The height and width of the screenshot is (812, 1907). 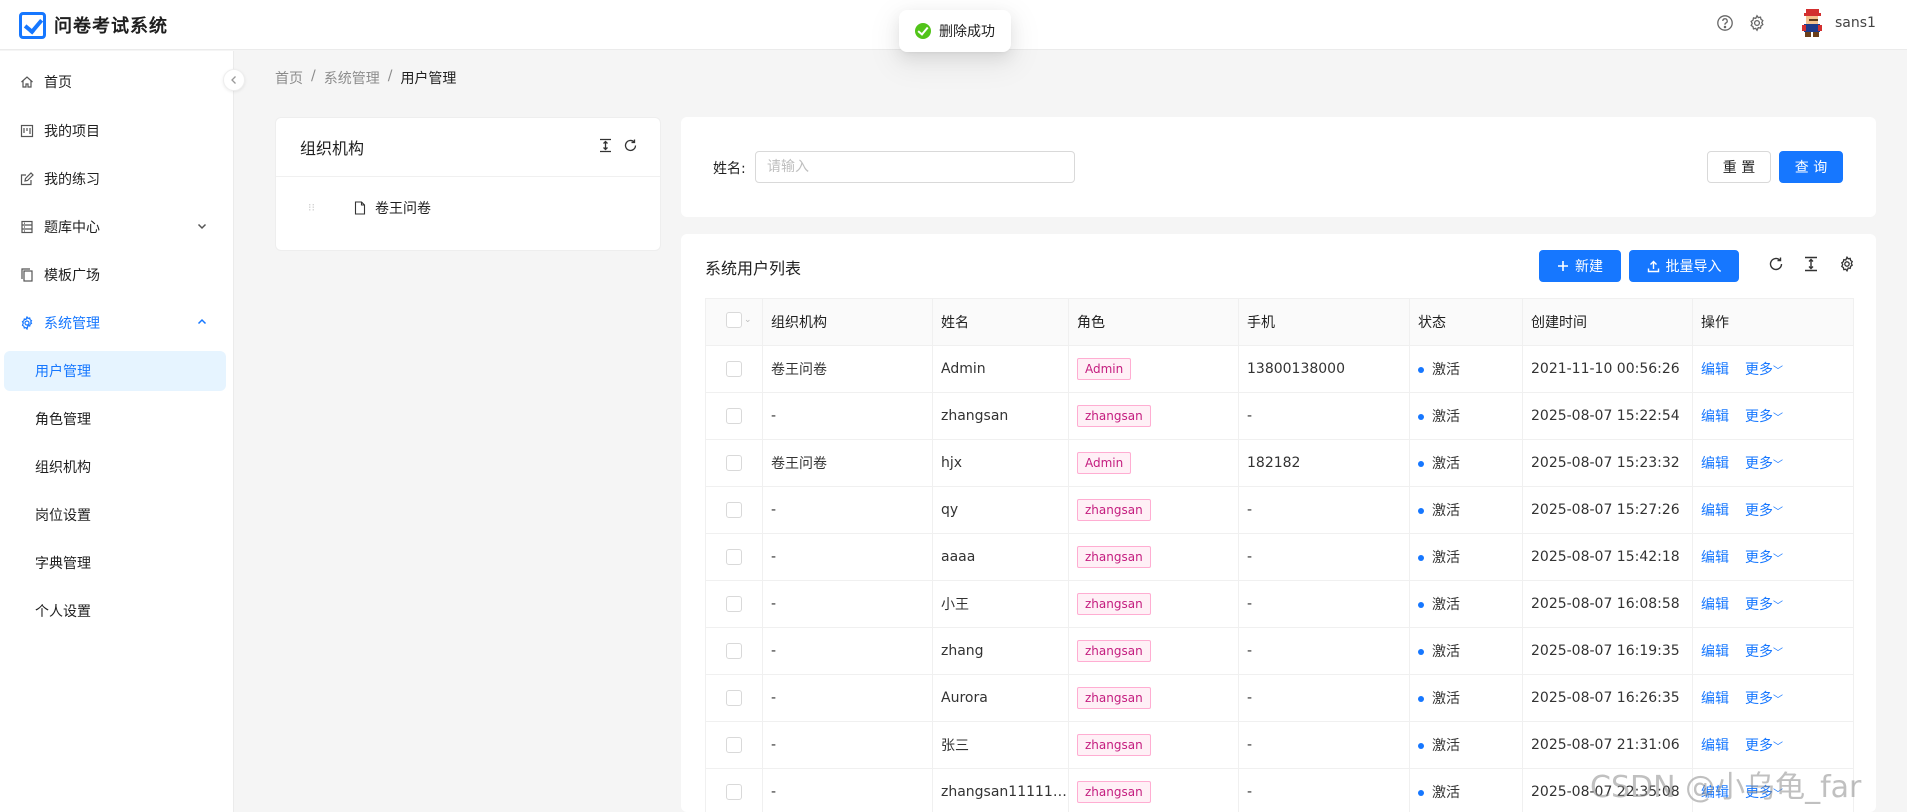 I want to click on query-button: 查 询, so click(x=1811, y=167).